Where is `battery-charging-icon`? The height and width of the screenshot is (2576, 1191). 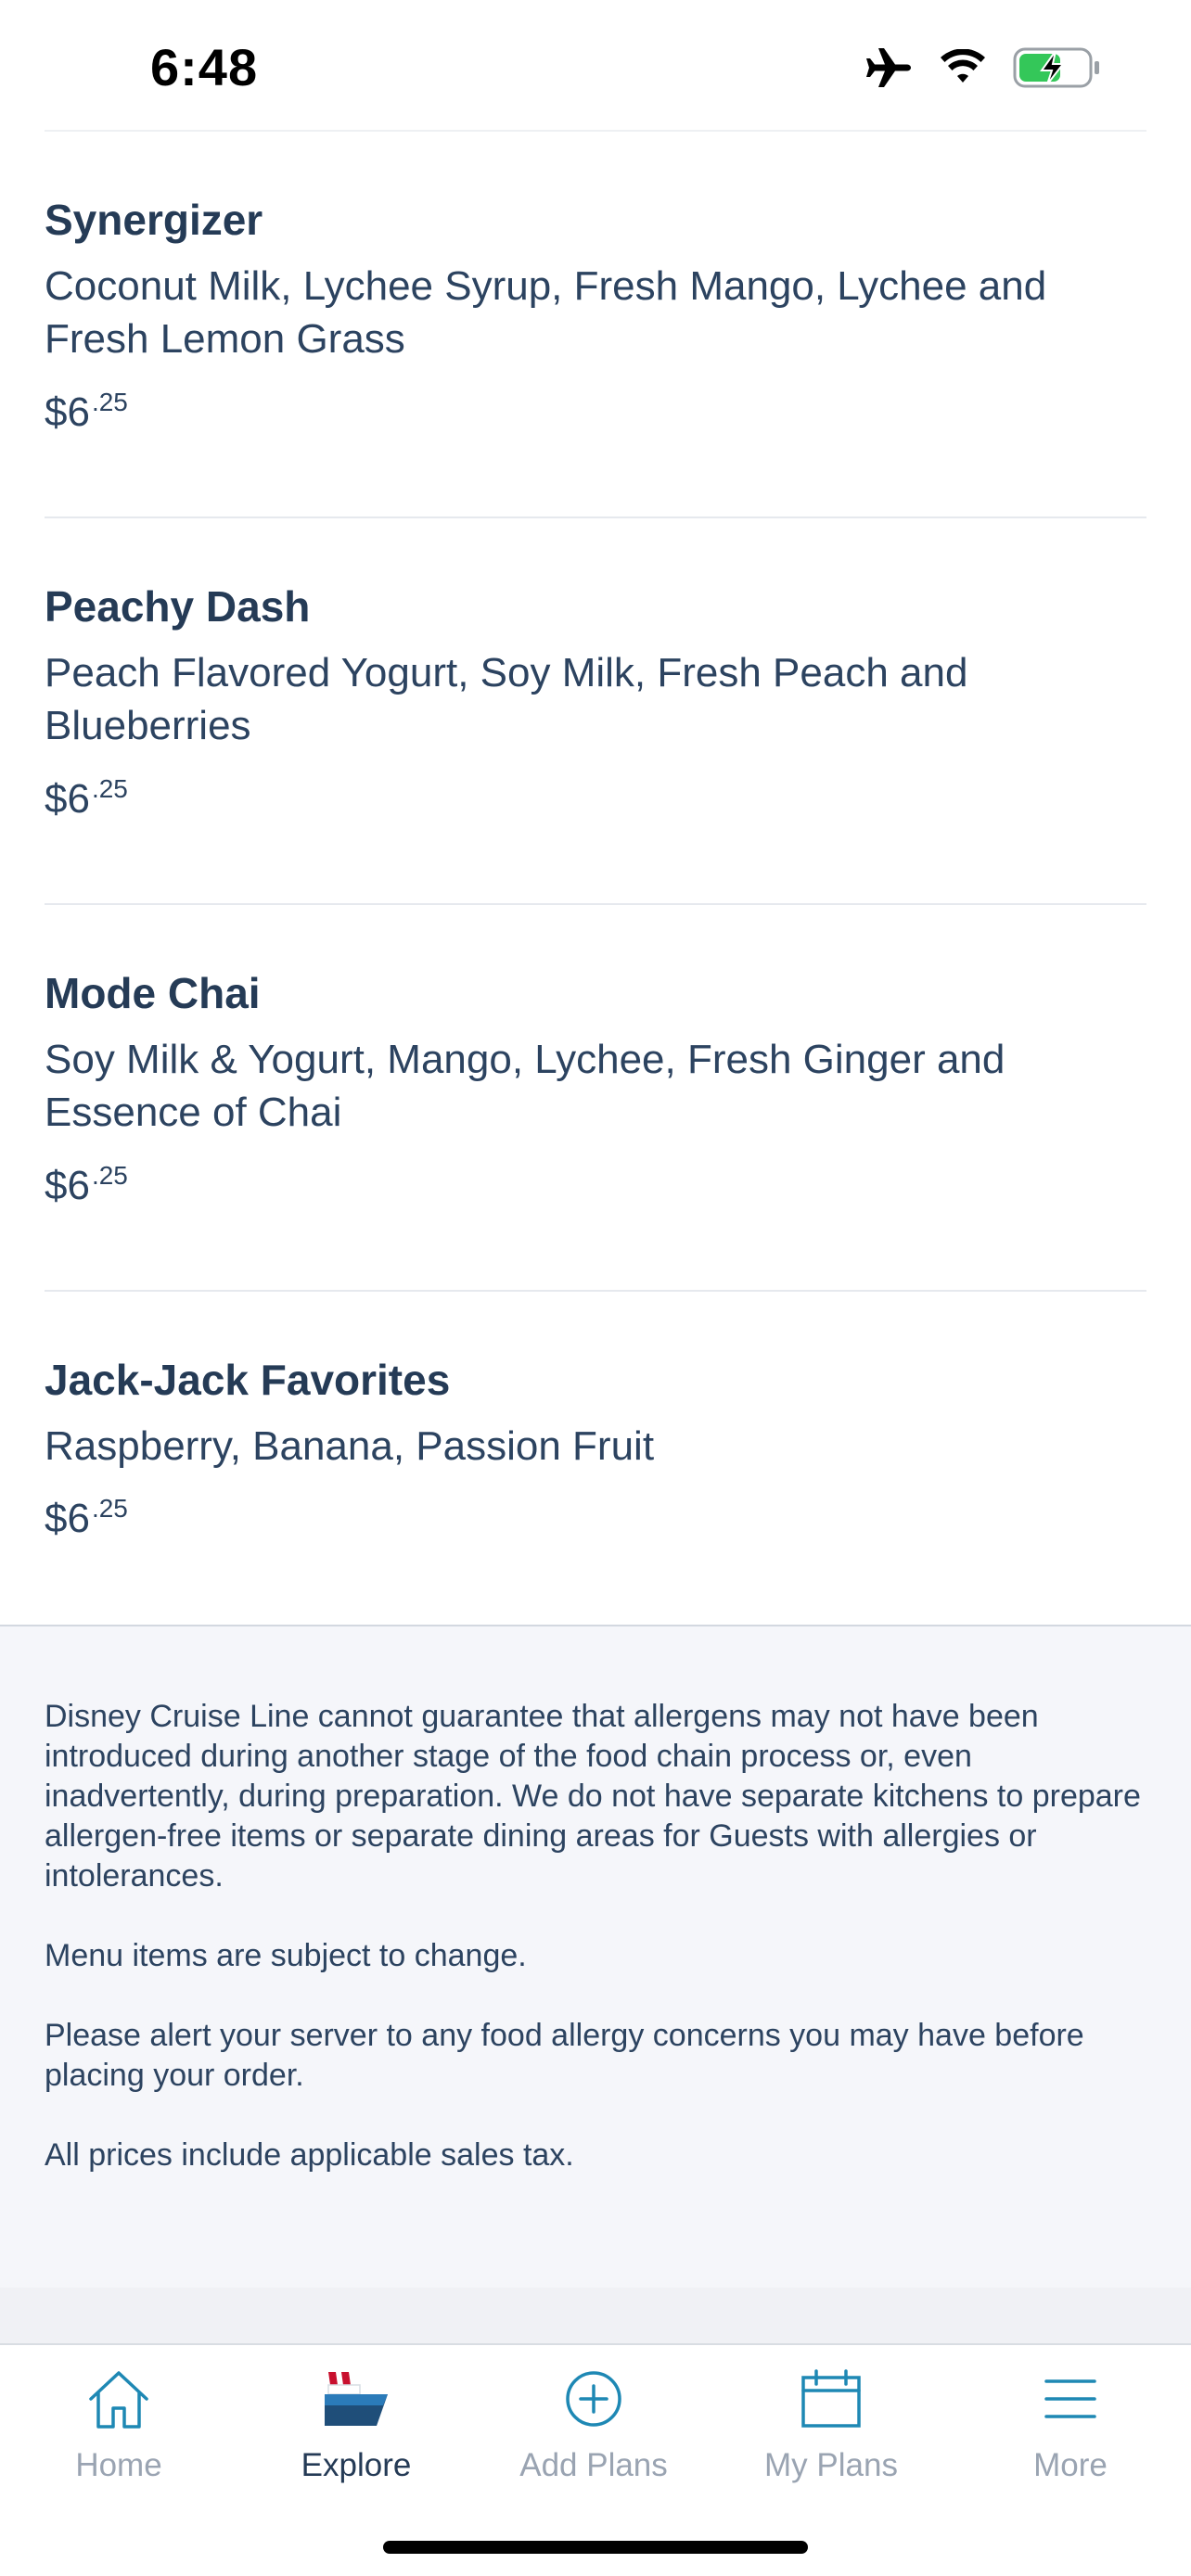
battery-charging-icon is located at coordinates (1056, 67).